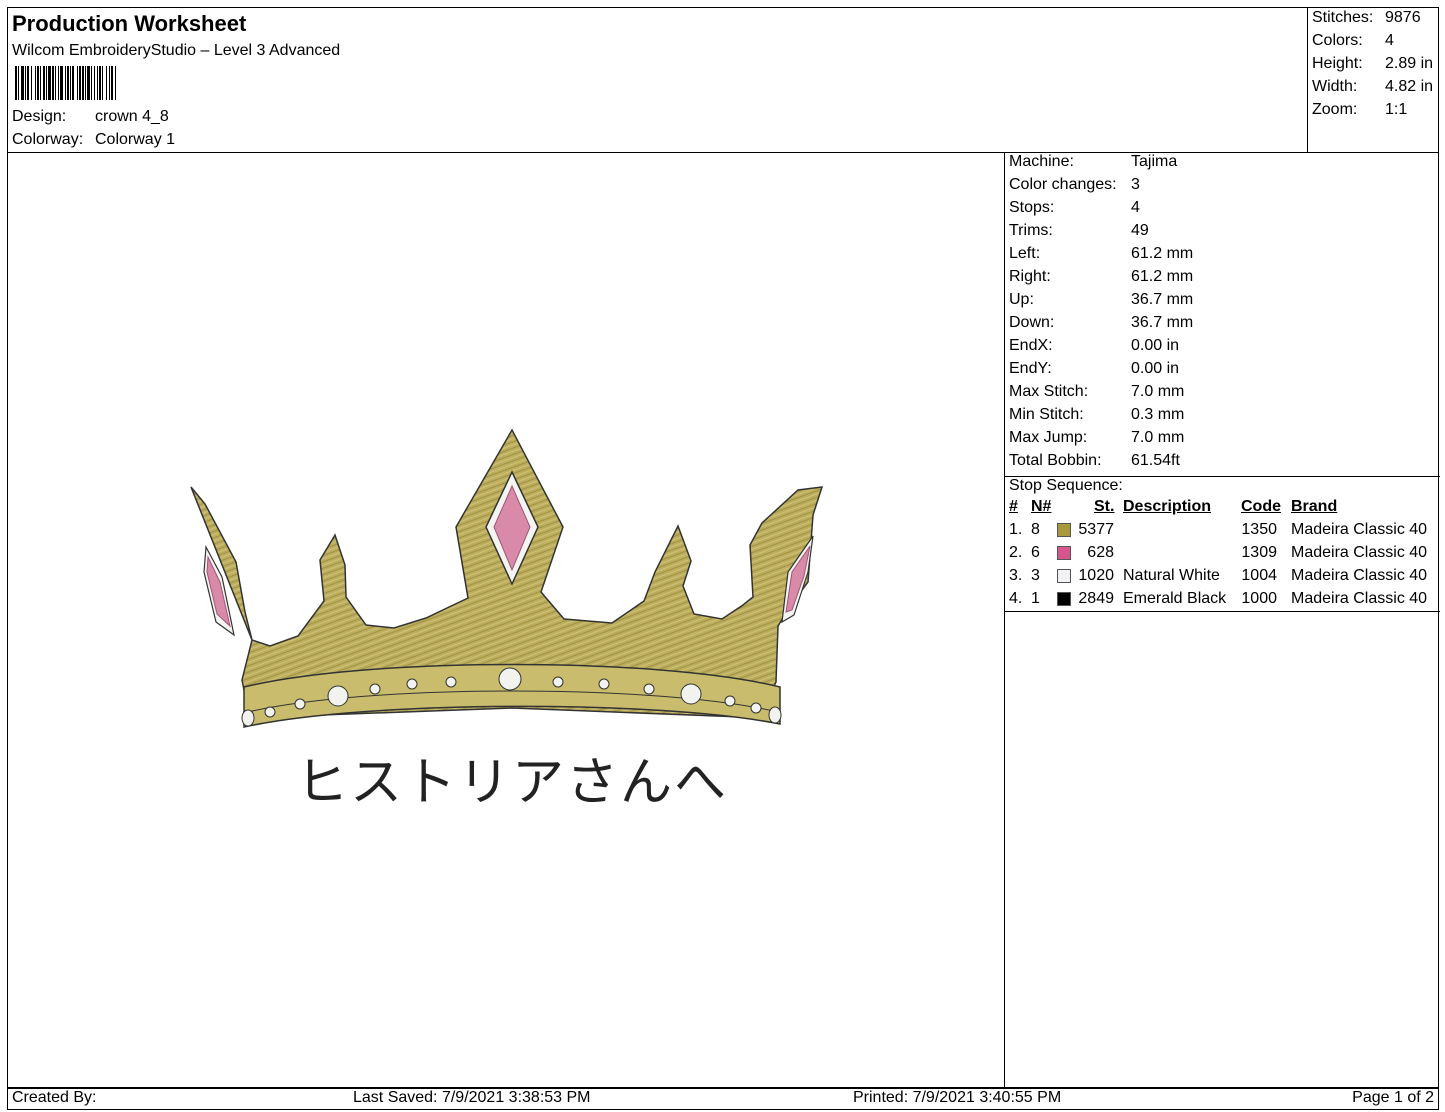 The width and height of the screenshot is (1445, 1112). Describe the element at coordinates (507, 578) in the screenshot. I see `crown-graphic` at that location.